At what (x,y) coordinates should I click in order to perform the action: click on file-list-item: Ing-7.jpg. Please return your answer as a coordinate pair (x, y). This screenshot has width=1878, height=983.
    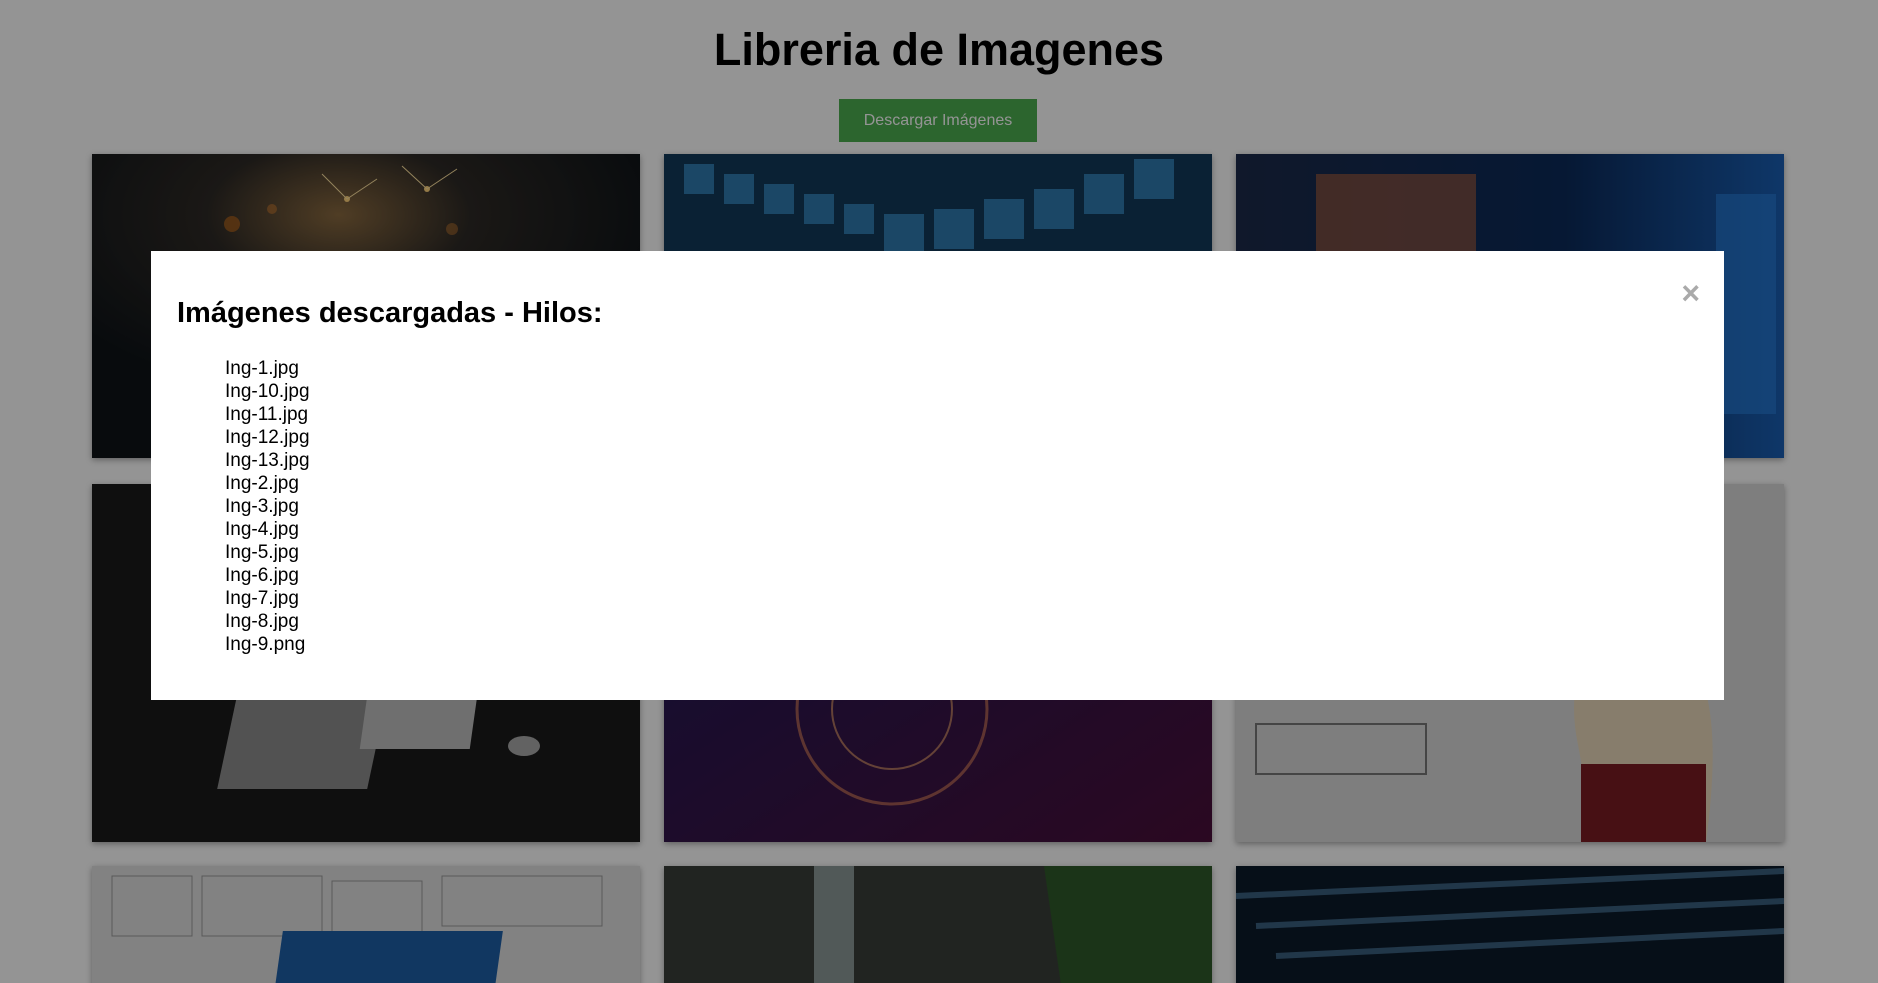
    Looking at the image, I should click on (262, 598).